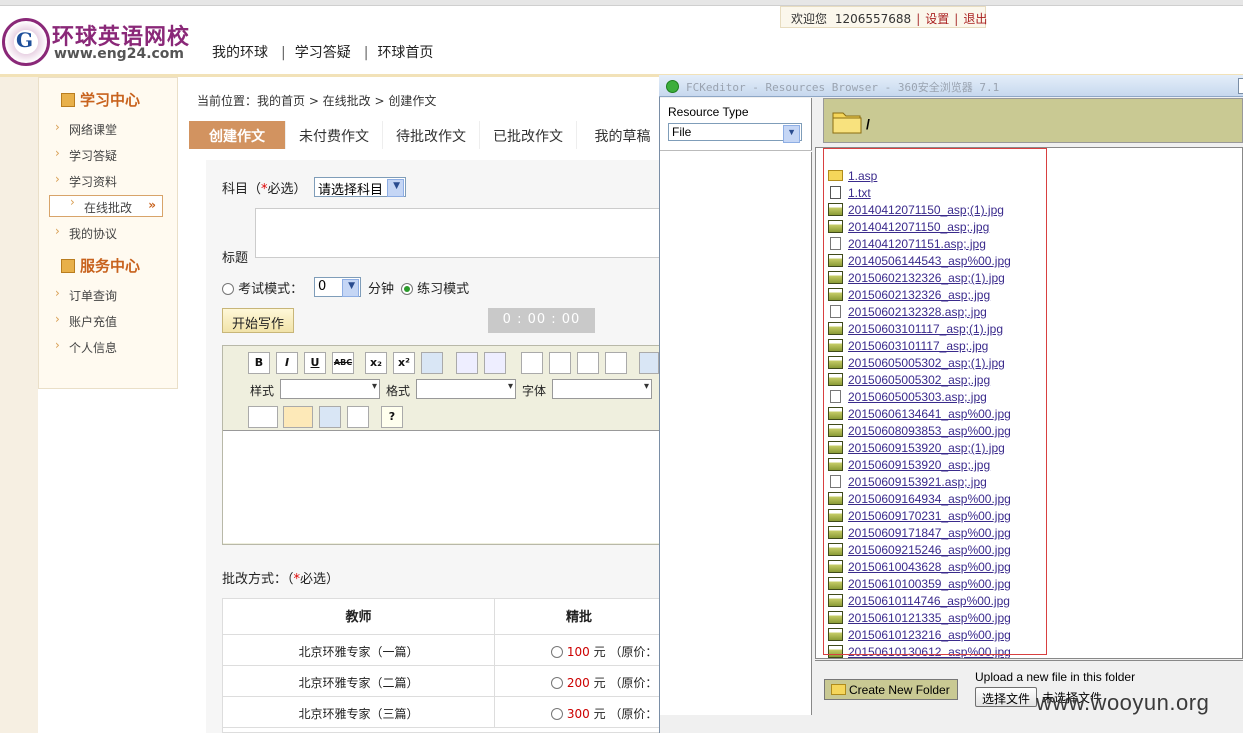 This screenshot has width=1243, height=733. I want to click on ordered-list-icon, so click(467, 363).